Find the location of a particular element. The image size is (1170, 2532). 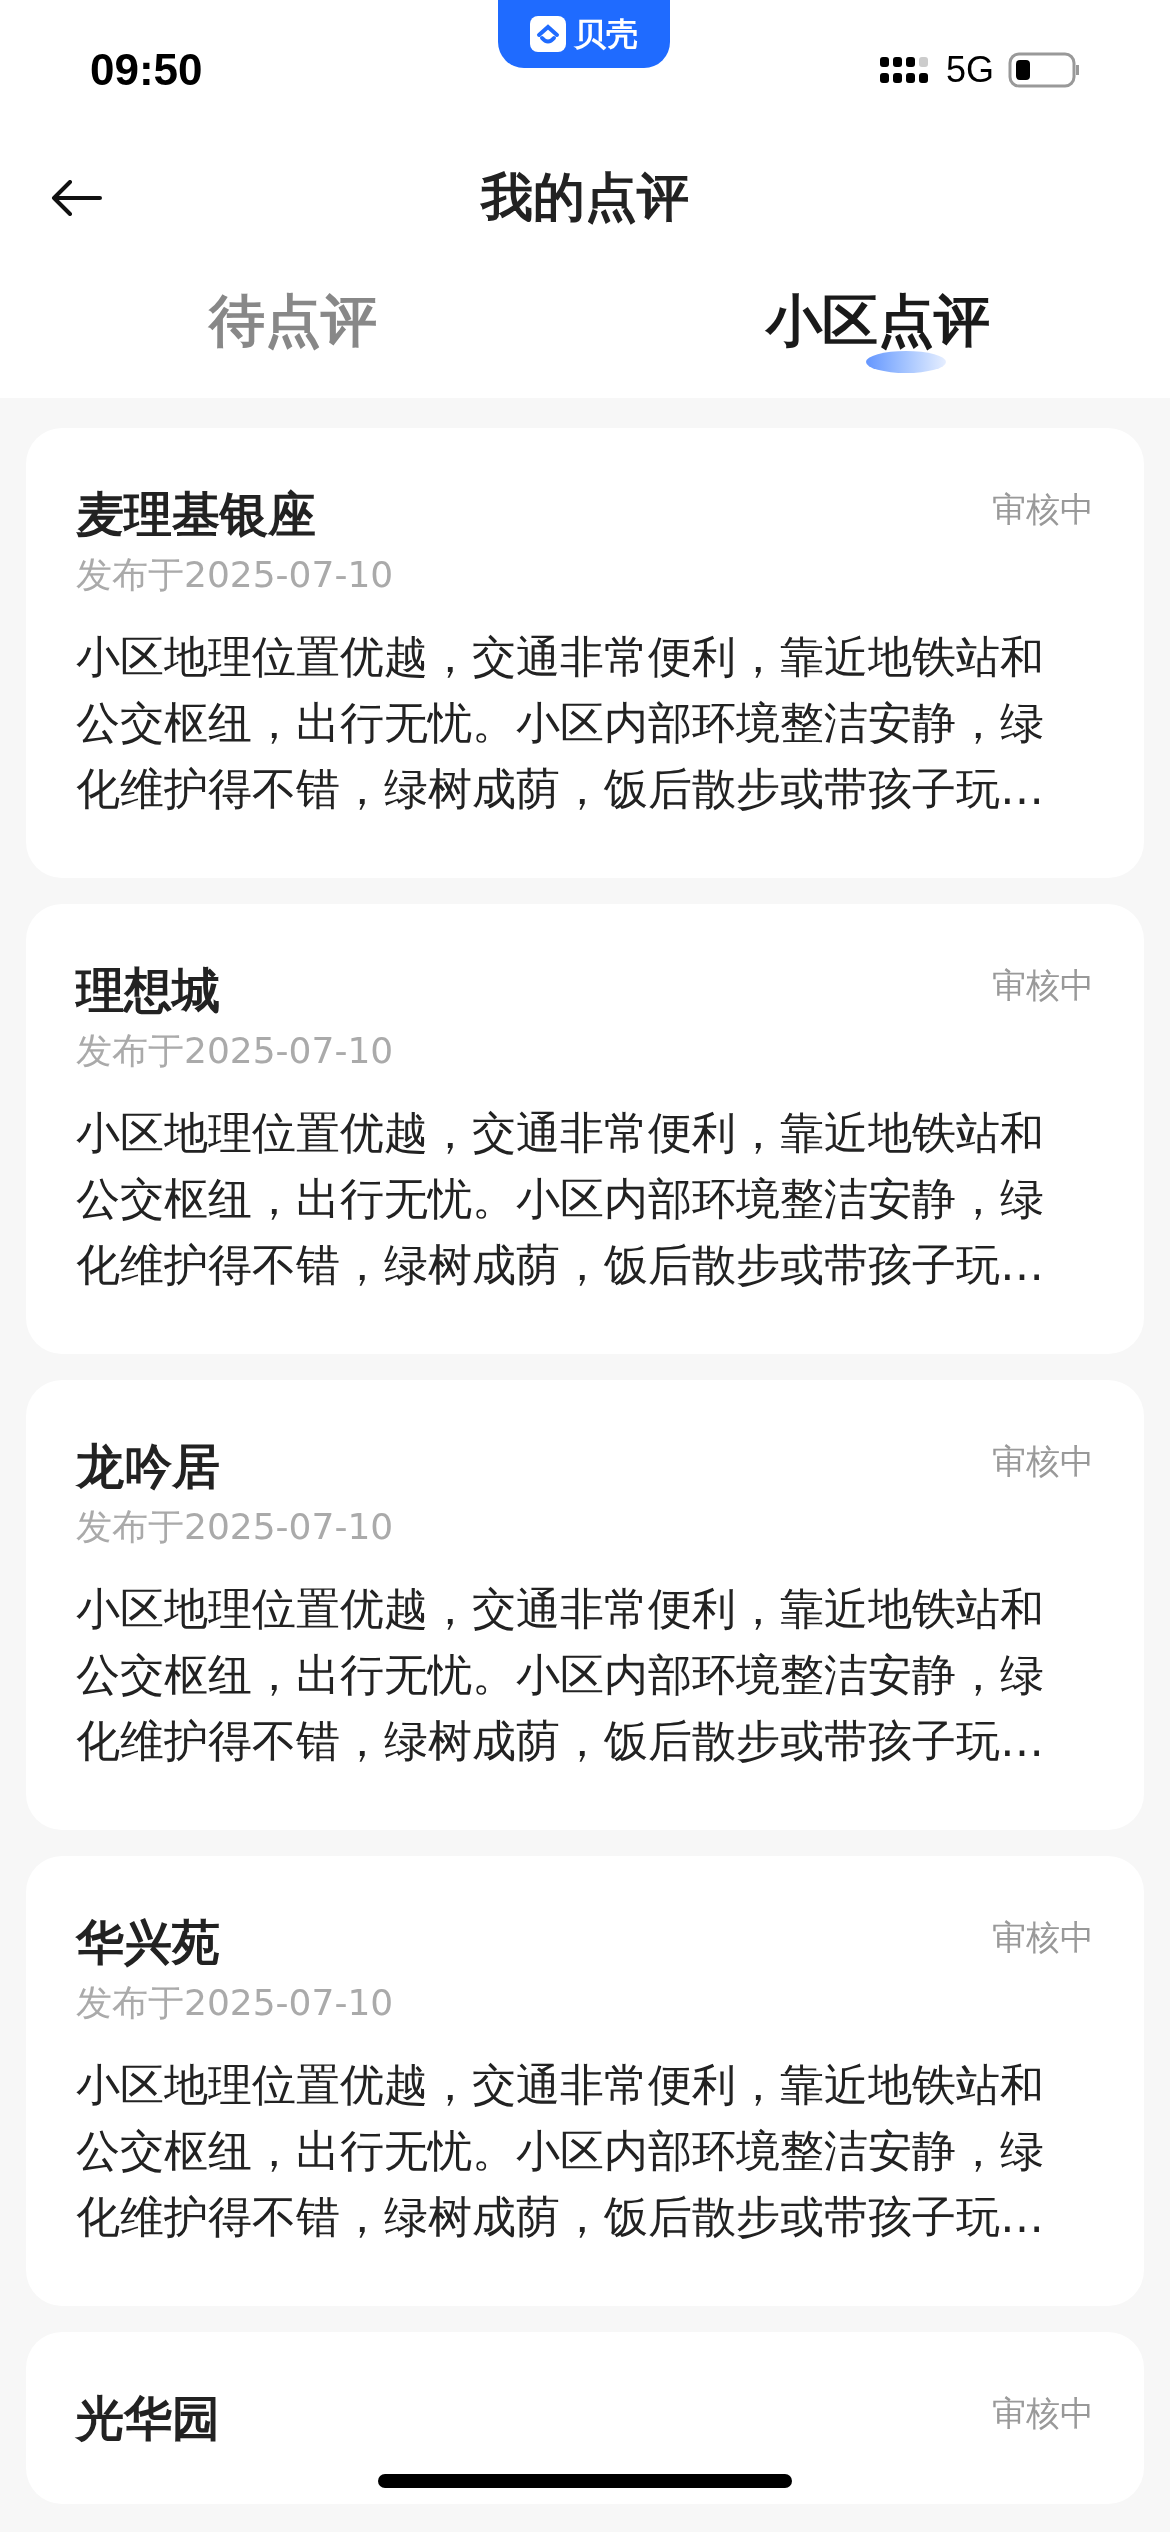

house-logo-icon is located at coordinates (548, 34).